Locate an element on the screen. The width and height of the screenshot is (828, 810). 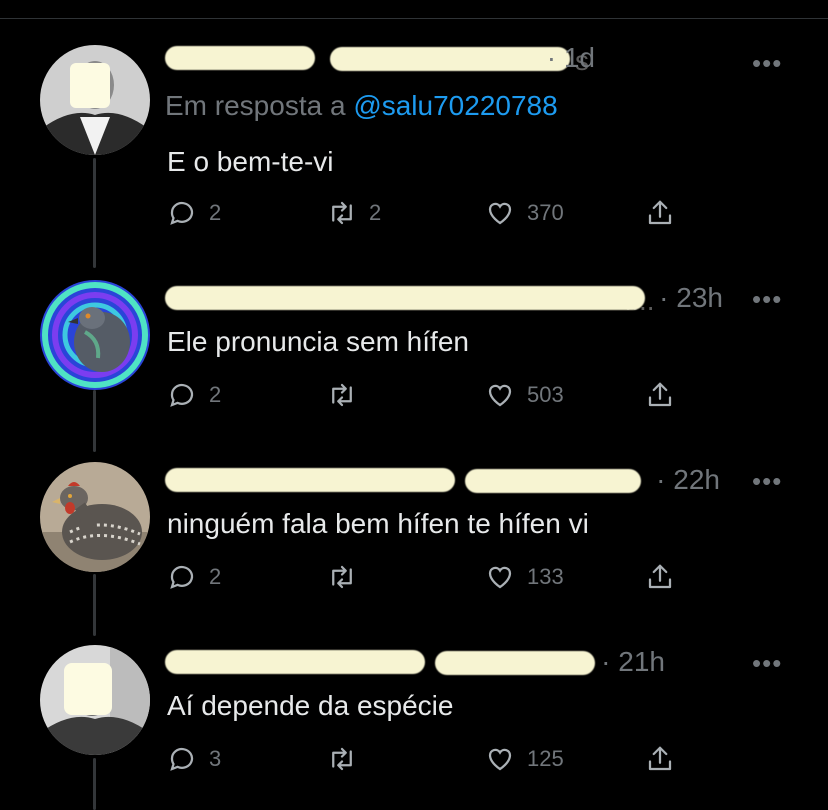
reply-context-prefix: Em resposta a is located at coordinates (259, 105).